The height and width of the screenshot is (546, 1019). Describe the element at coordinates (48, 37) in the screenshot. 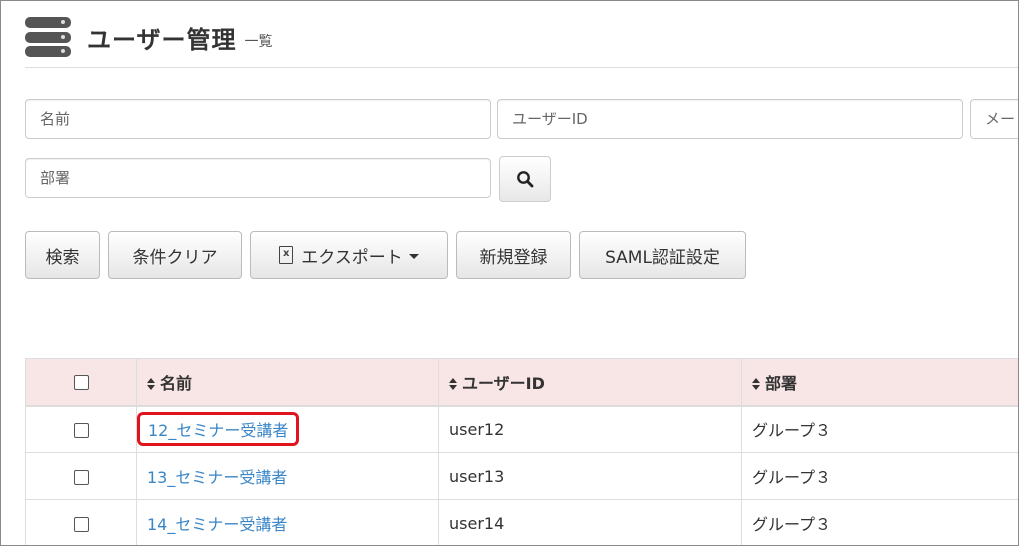

I see `database-icon` at that location.